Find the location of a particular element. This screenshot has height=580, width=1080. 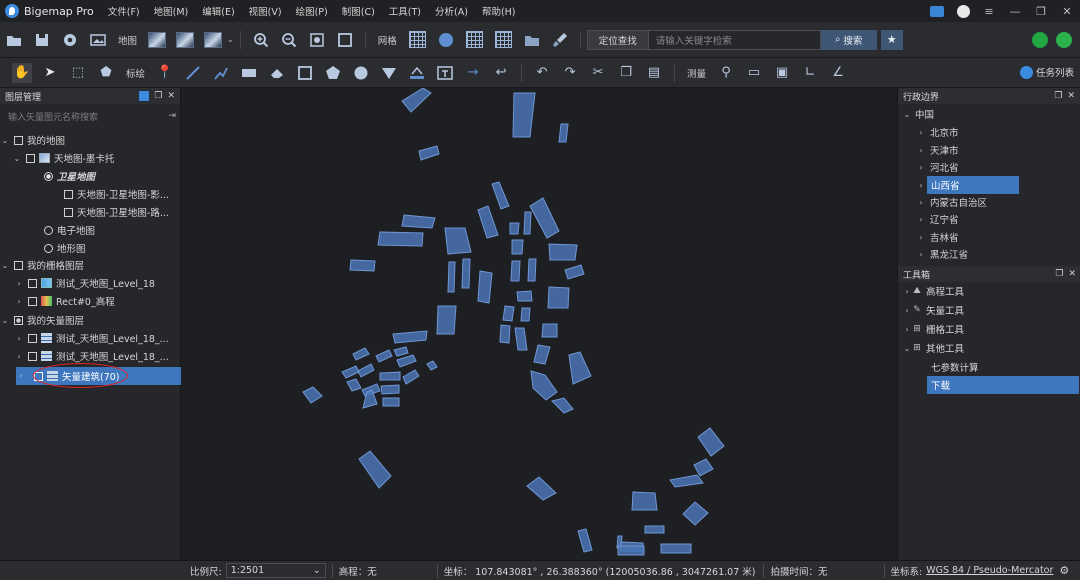

task-list-button: 任务列表 is located at coordinates (1046, 72).